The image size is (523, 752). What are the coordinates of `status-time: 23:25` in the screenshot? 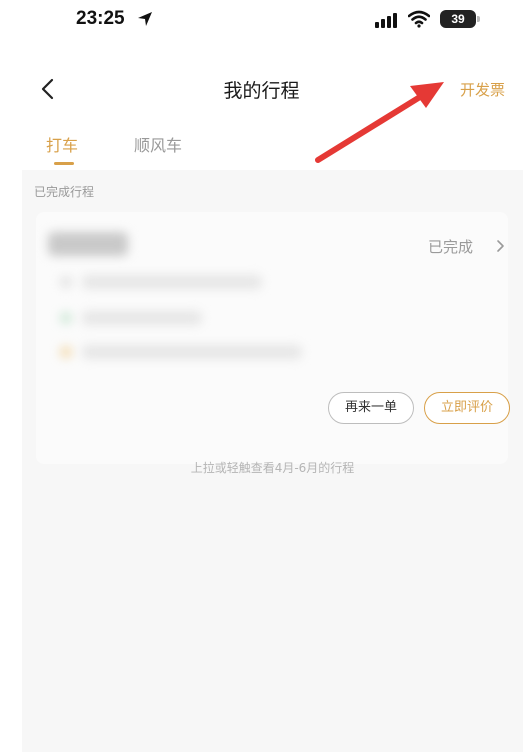 It's located at (100, 18).